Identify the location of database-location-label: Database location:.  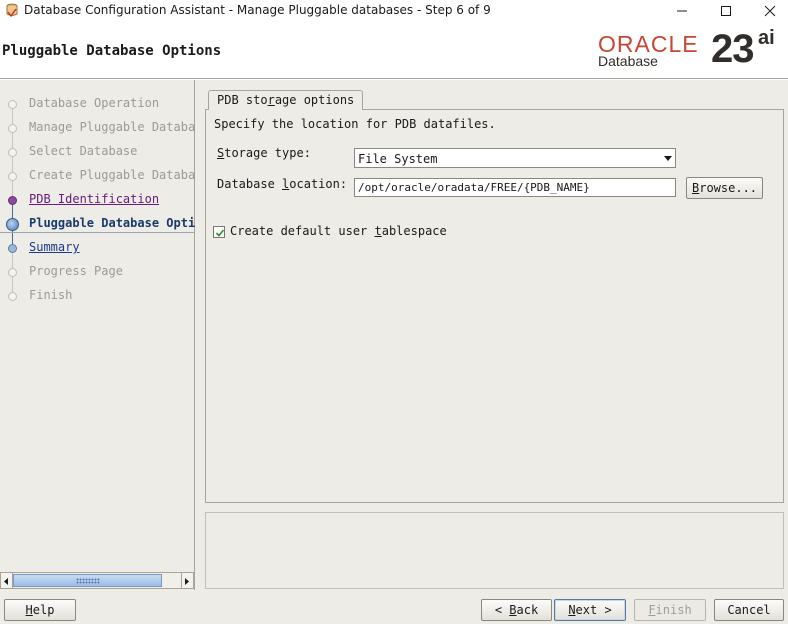
(282, 184).